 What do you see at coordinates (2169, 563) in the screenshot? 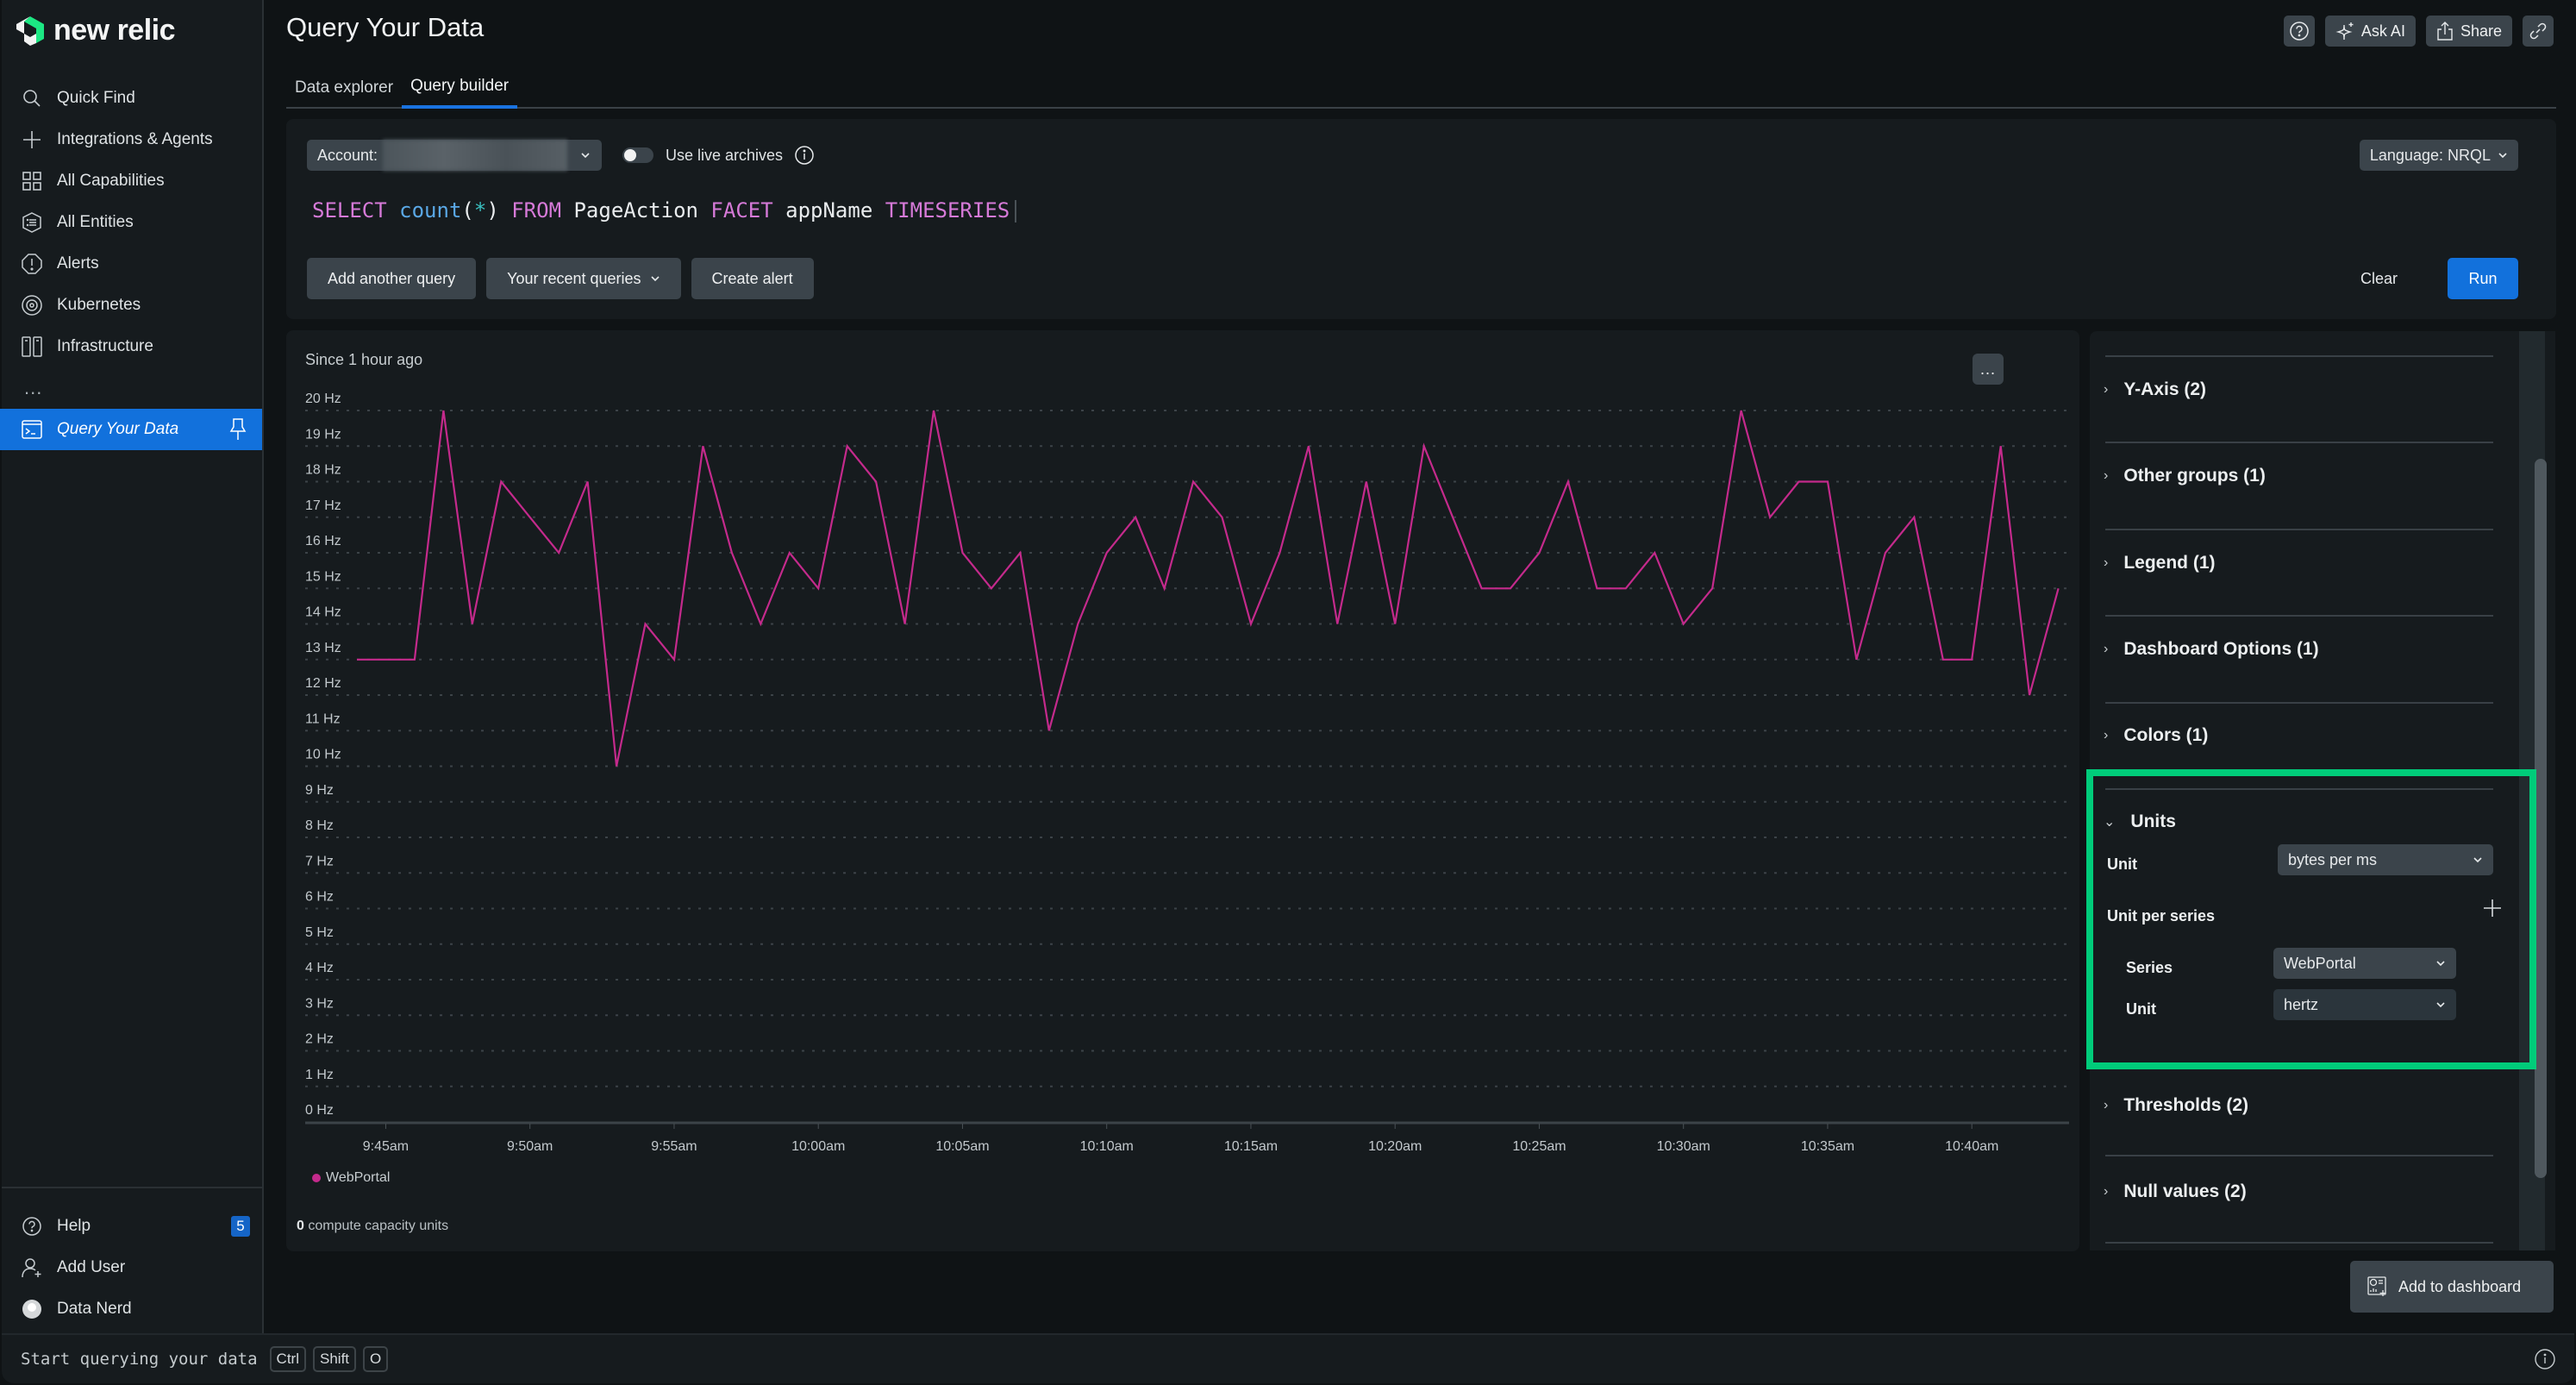
I see `section-title: Legend (1)` at bounding box center [2169, 563].